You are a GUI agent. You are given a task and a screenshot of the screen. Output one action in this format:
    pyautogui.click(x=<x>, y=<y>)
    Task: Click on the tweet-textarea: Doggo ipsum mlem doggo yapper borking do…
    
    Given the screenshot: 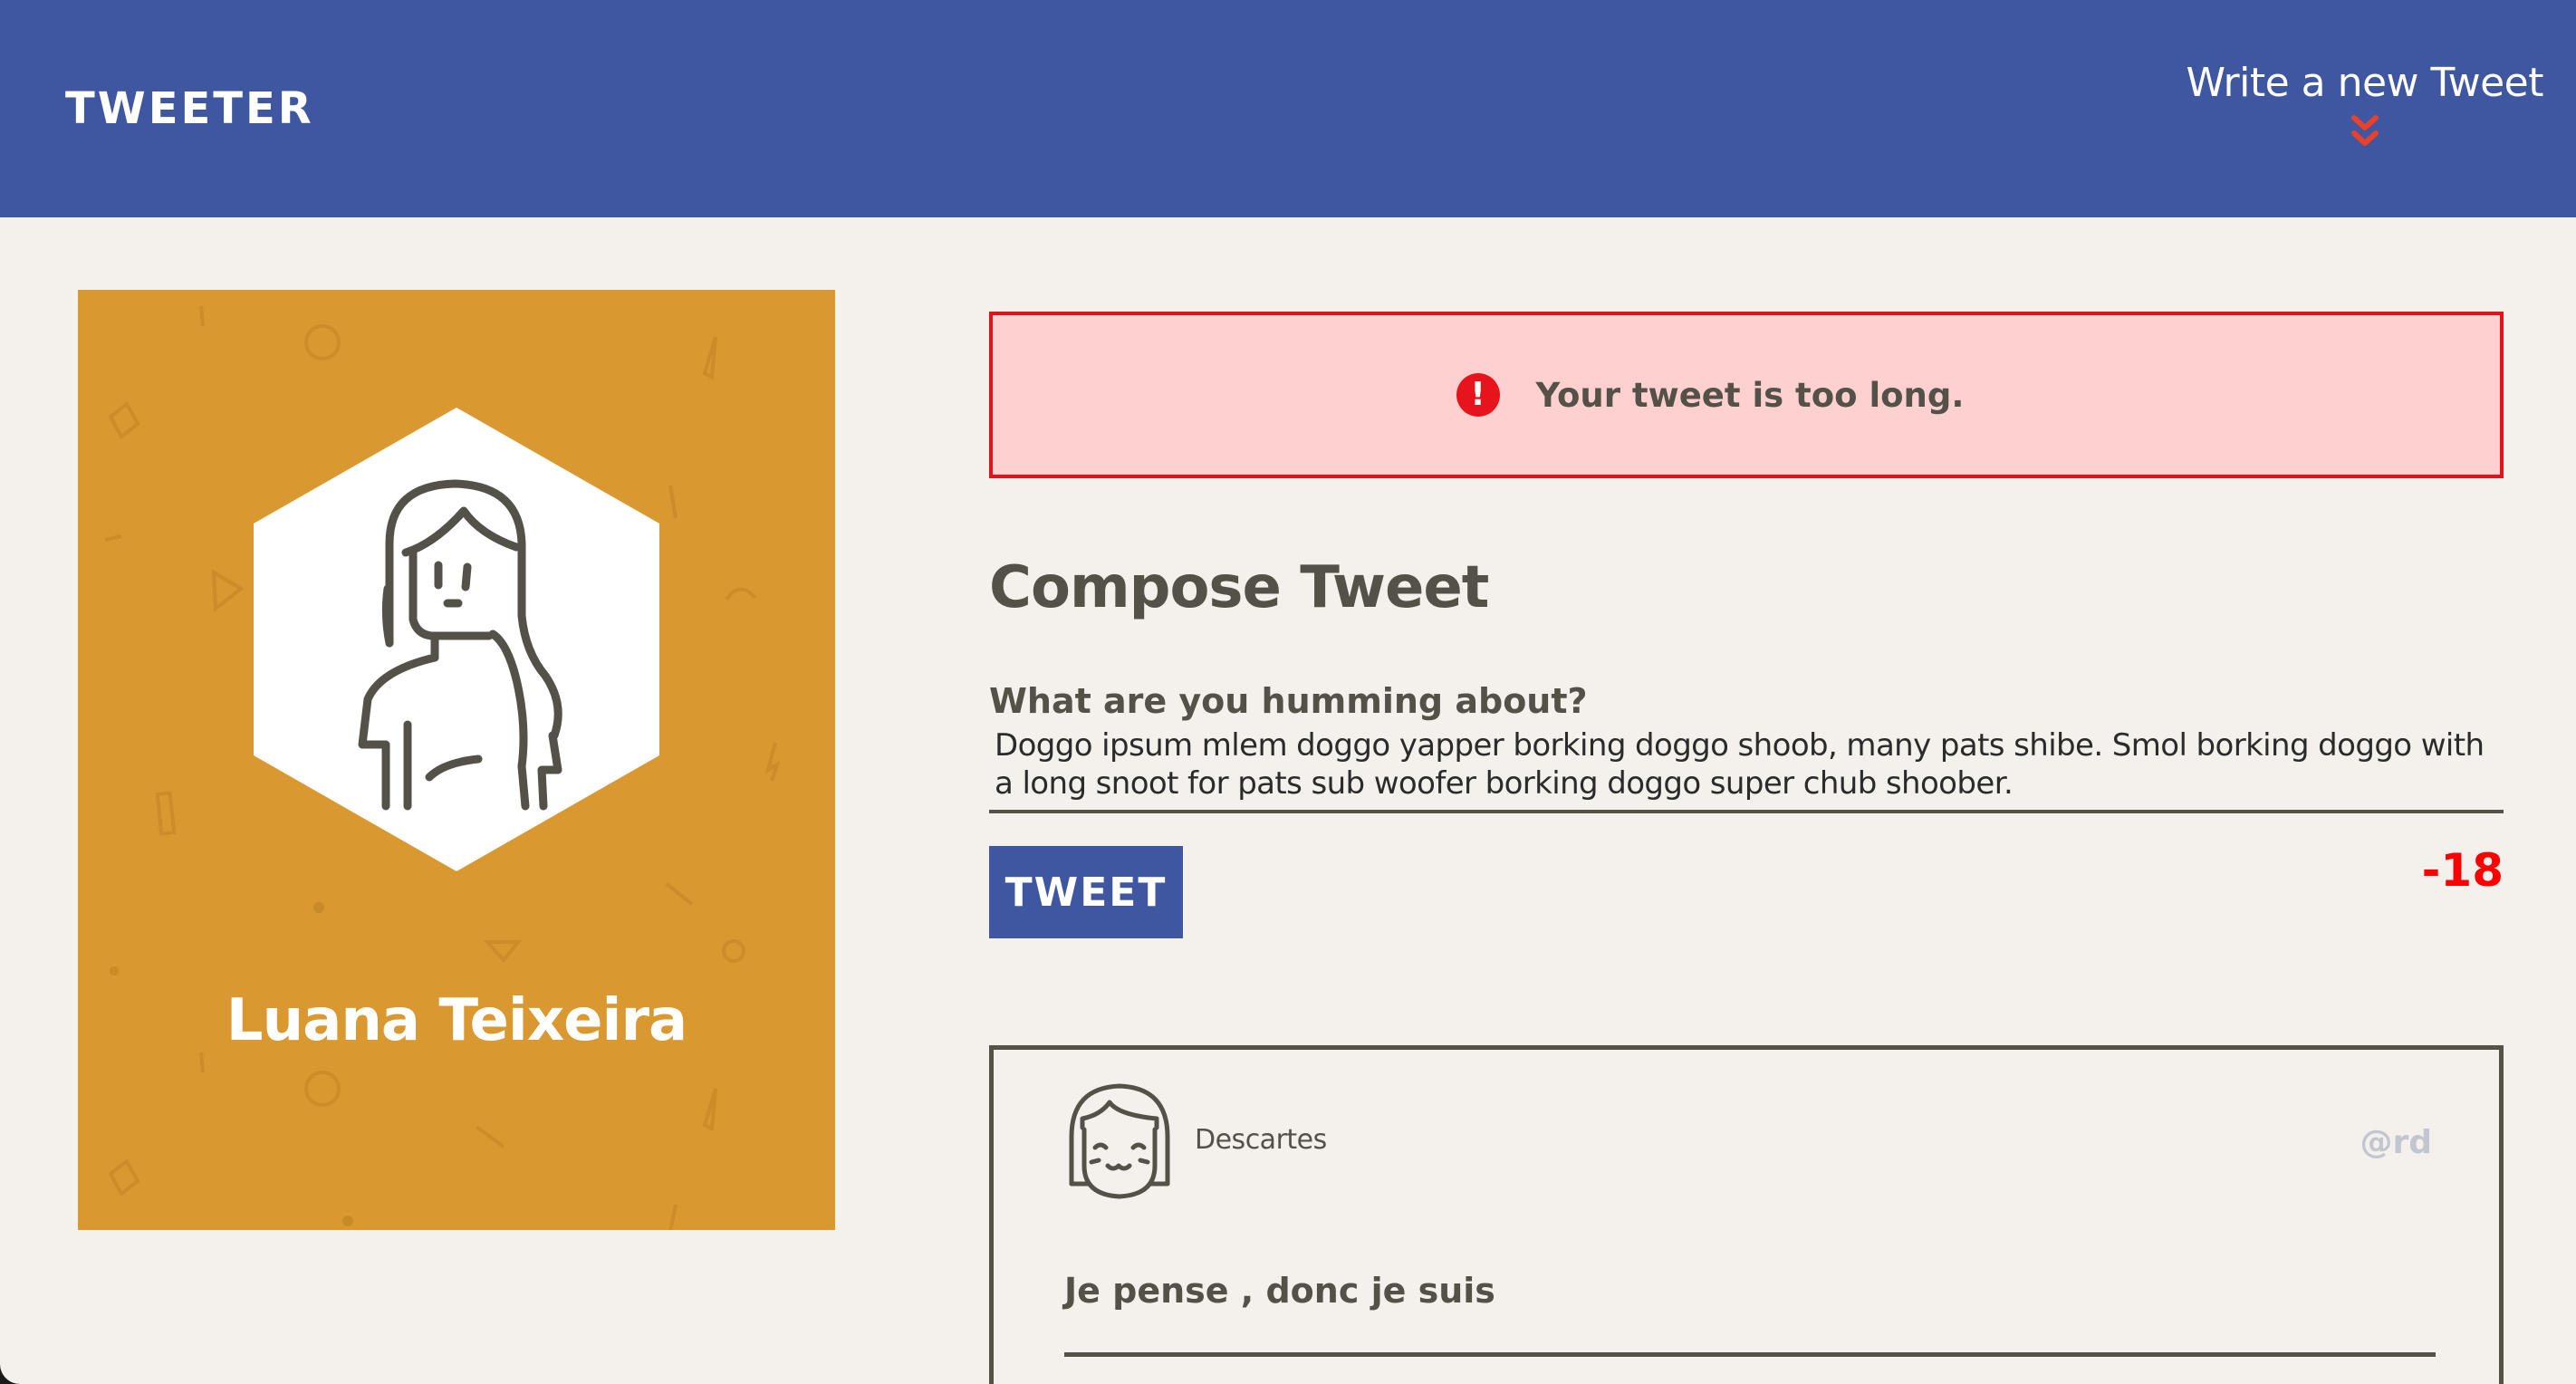 What is the action you would take?
    pyautogui.click(x=1746, y=769)
    